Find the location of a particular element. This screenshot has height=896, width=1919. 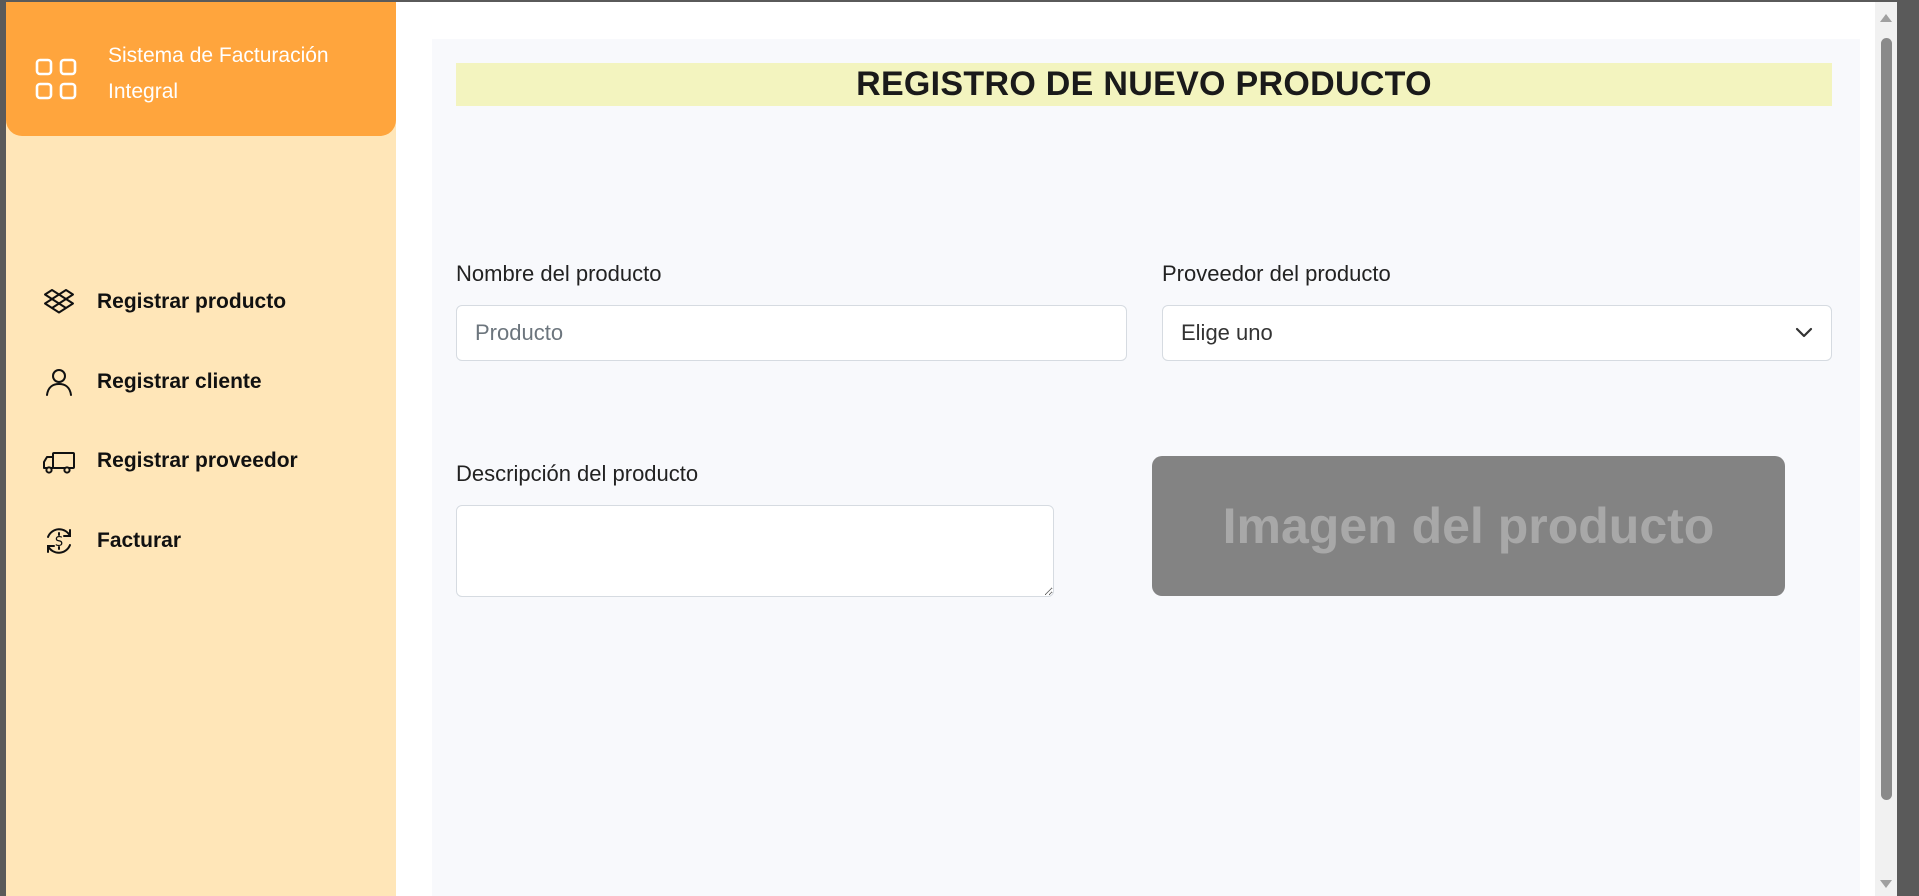

supplier-selected-value: Elige uno is located at coordinates (1227, 332).